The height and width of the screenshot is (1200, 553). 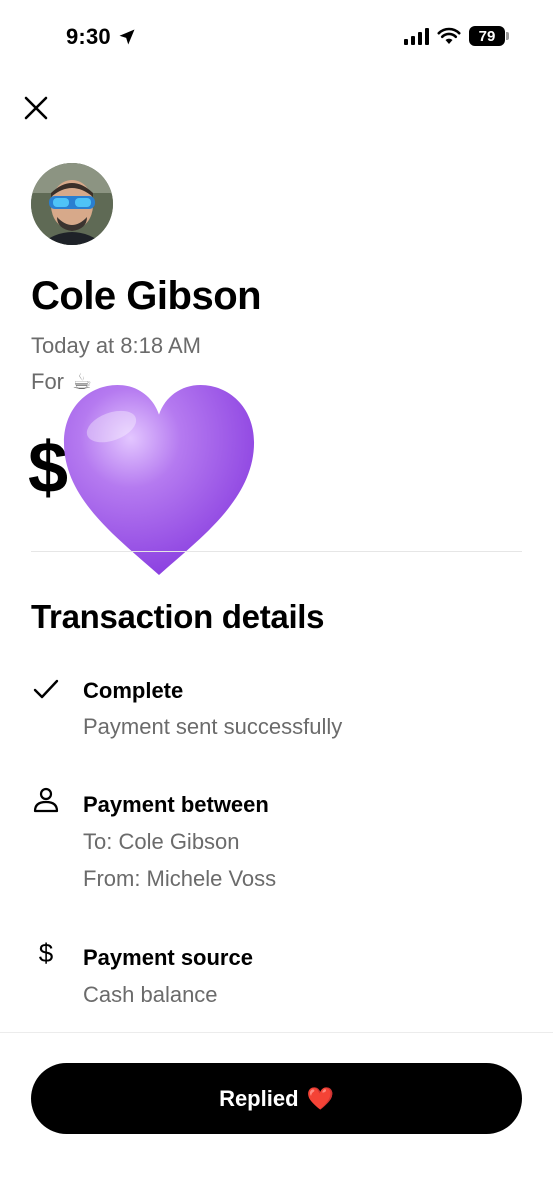 I want to click on replied-button-label: Replied, so click(x=259, y=1098).